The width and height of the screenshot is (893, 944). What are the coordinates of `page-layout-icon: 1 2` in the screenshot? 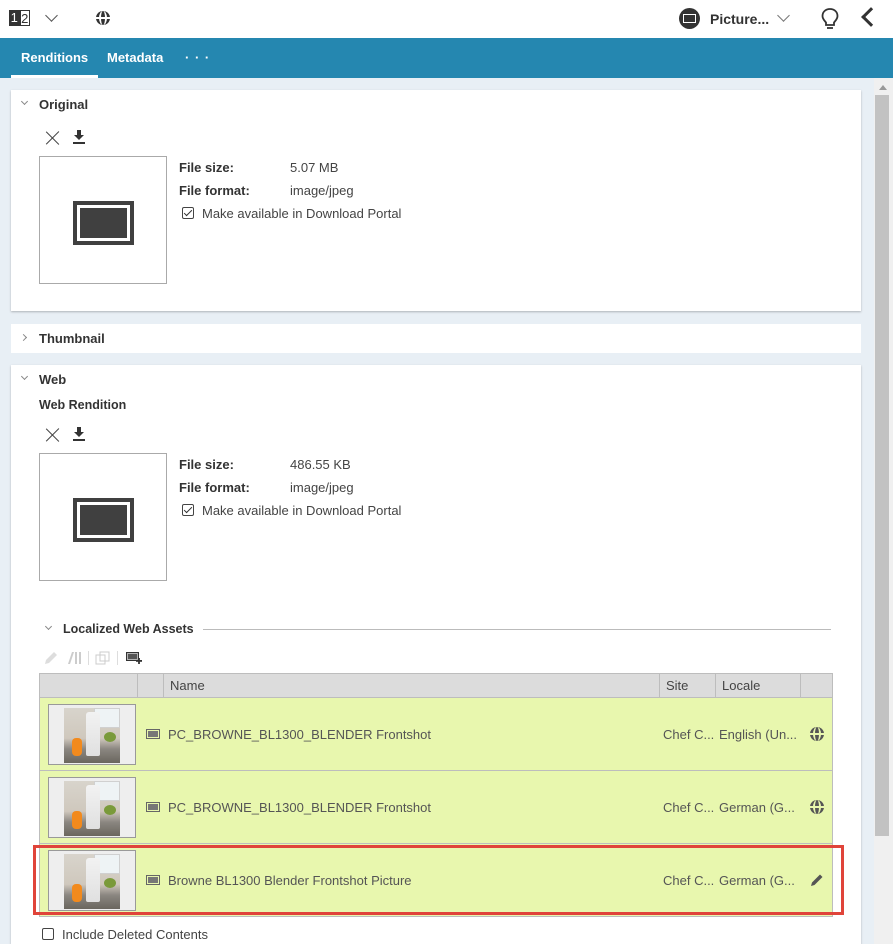 It's located at (19, 18).